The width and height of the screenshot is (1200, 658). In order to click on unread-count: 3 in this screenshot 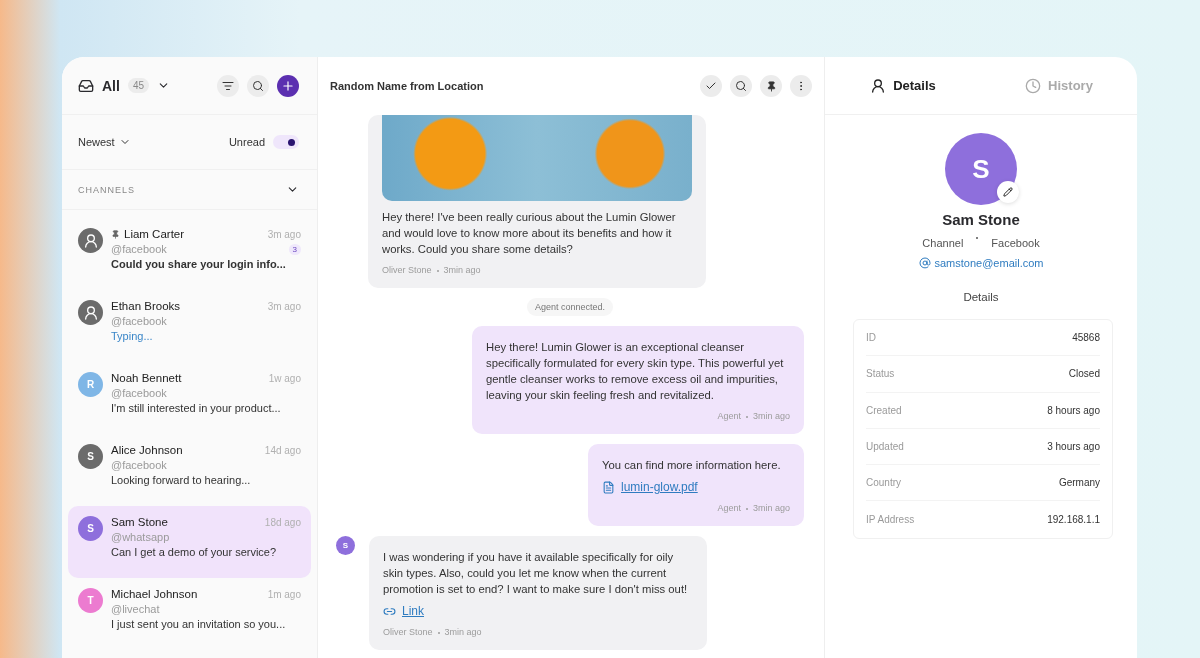, I will do `click(294, 249)`.